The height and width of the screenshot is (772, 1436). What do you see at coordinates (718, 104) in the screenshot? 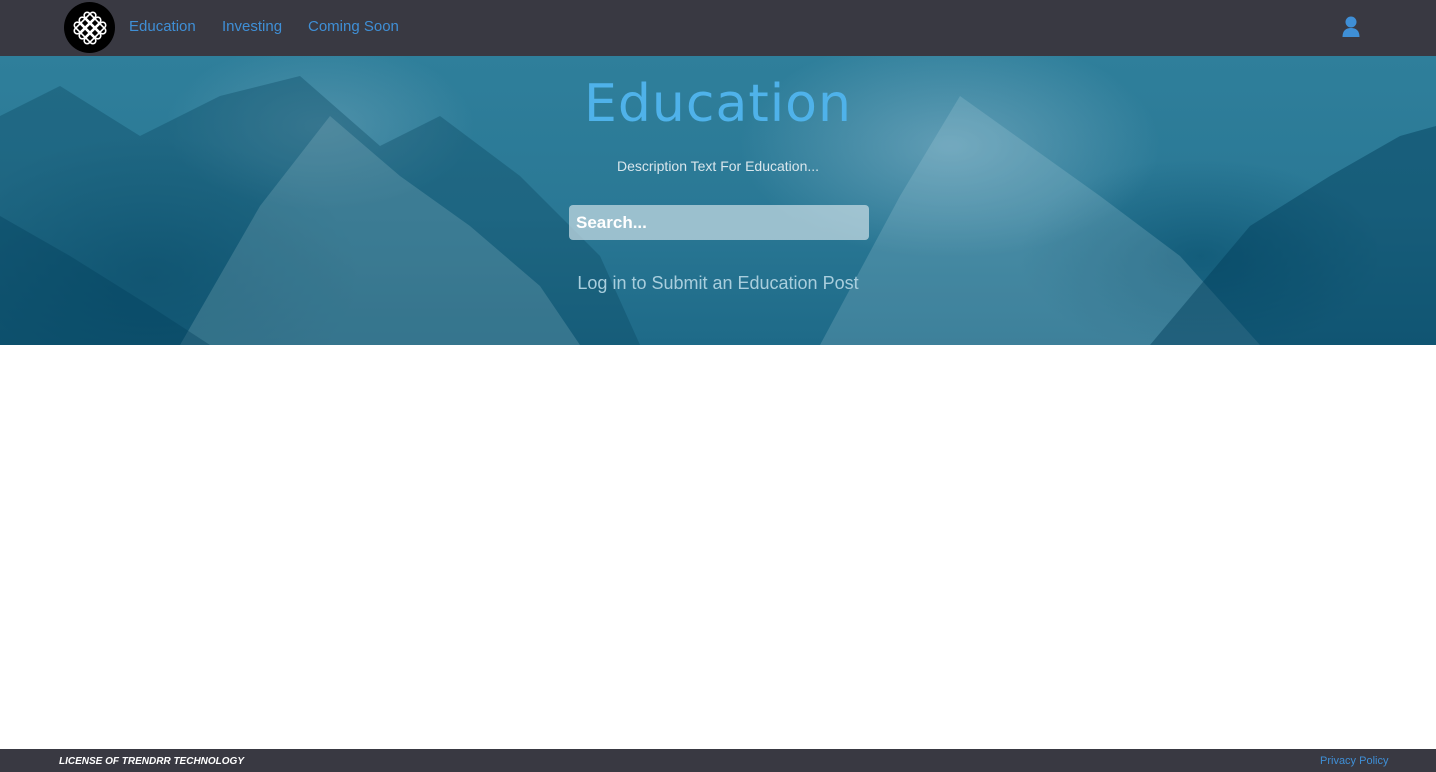
I see `page-title: Education` at bounding box center [718, 104].